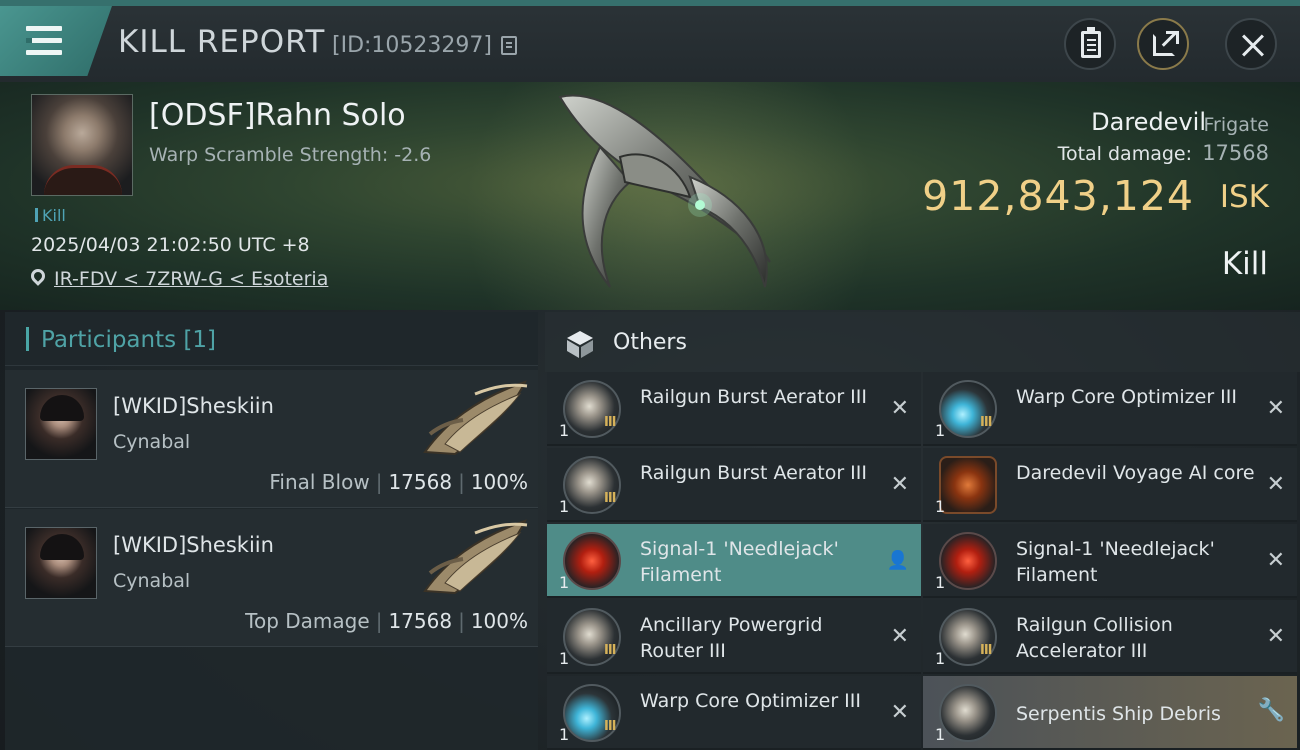  I want to click on close-button, so click(1251, 44).